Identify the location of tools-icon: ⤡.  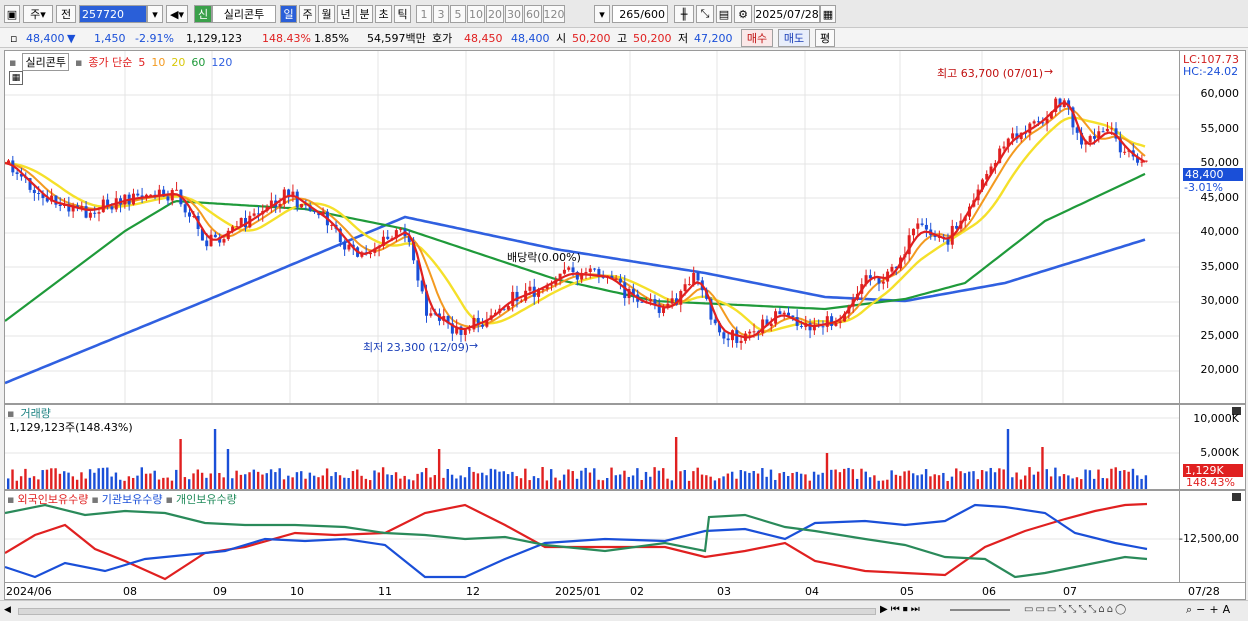
(705, 14).